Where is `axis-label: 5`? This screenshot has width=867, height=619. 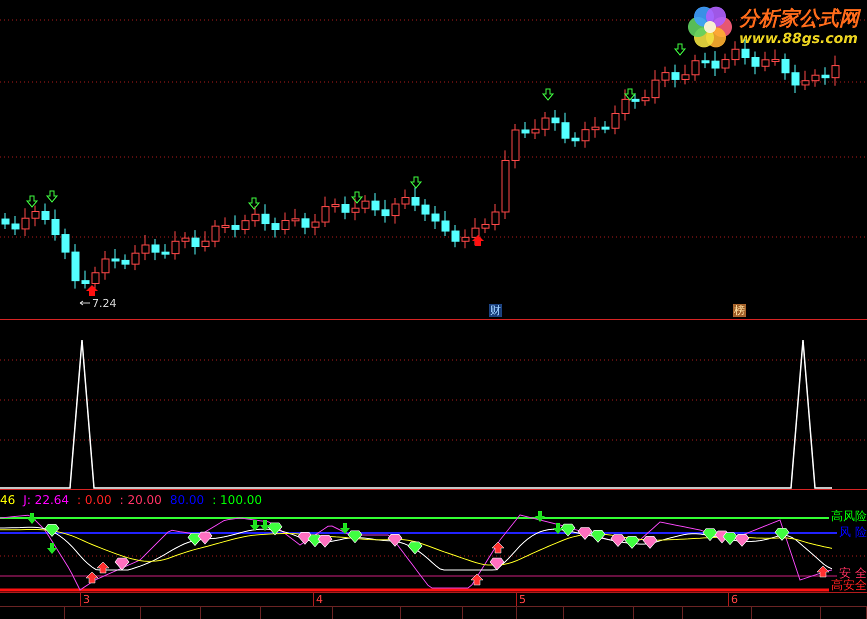
axis-label: 5 is located at coordinates (521, 599).